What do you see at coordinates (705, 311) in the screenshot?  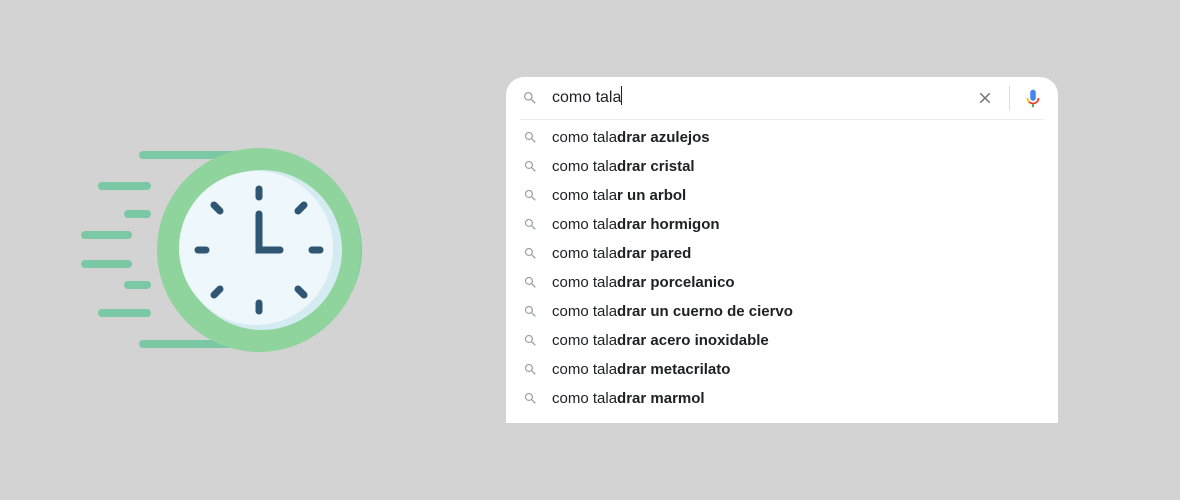 I see `suggestion-completion: drar un cuerno de ciervo` at bounding box center [705, 311].